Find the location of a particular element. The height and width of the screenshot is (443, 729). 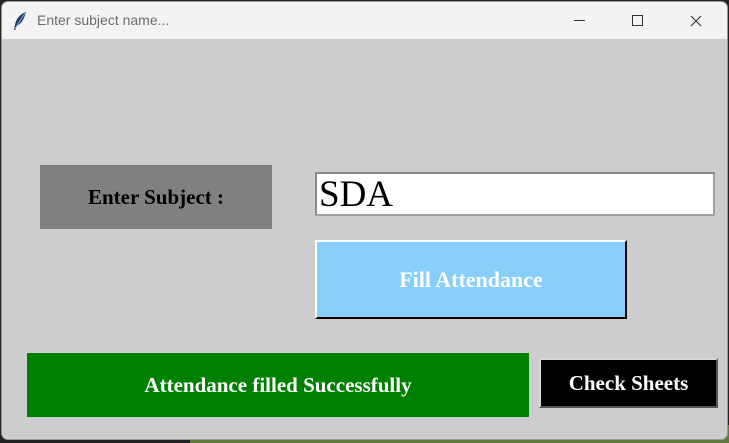

feather-icon is located at coordinates (20, 21).